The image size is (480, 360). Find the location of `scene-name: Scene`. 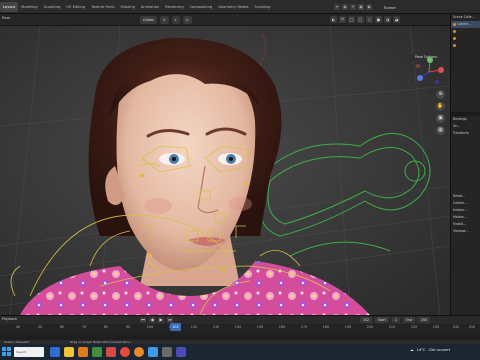

scene-name: Scene is located at coordinates (390, 7).